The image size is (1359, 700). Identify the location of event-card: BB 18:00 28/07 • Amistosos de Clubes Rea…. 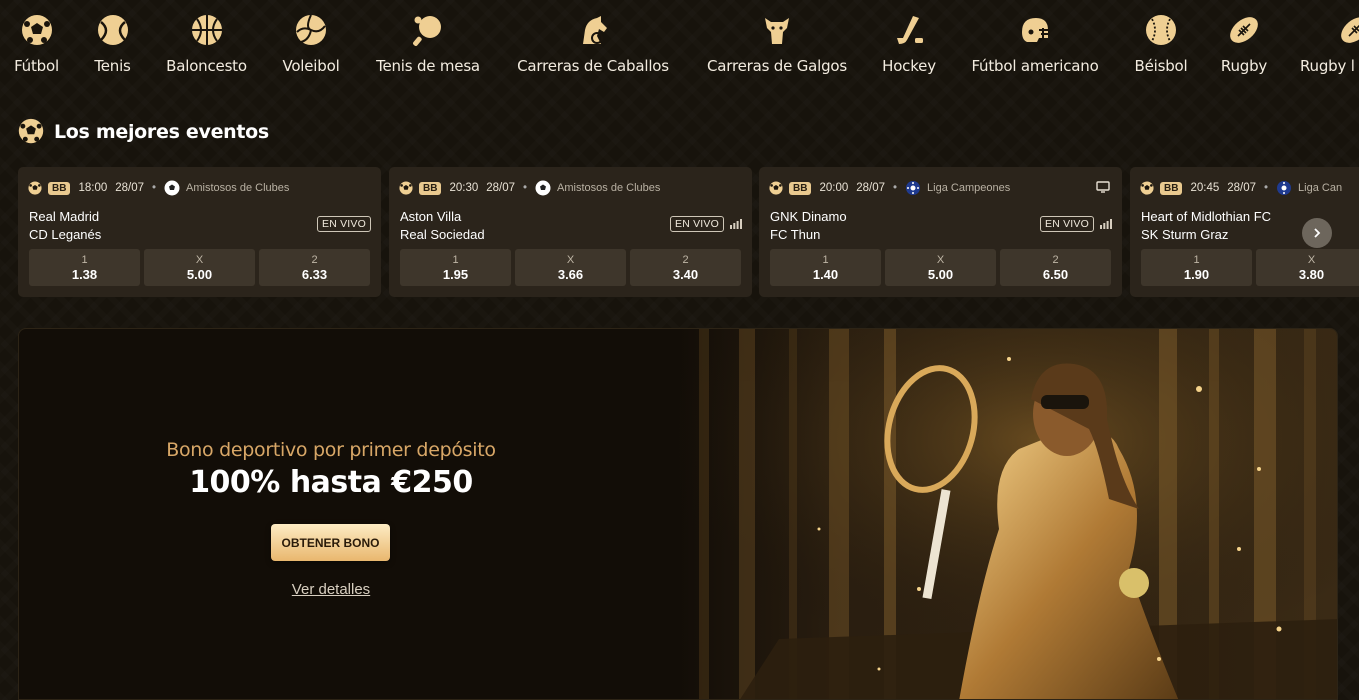
(199, 232).